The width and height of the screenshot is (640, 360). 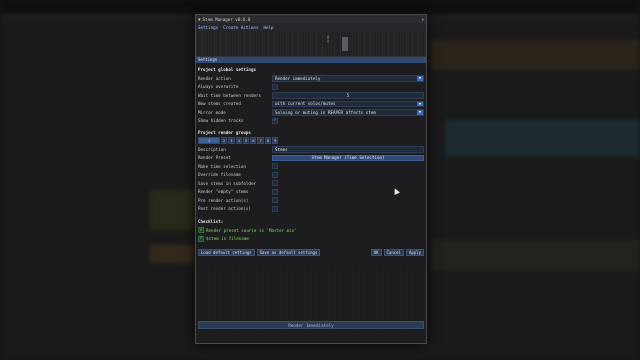 I want to click on render-action-label: Render action, so click(x=214, y=78).